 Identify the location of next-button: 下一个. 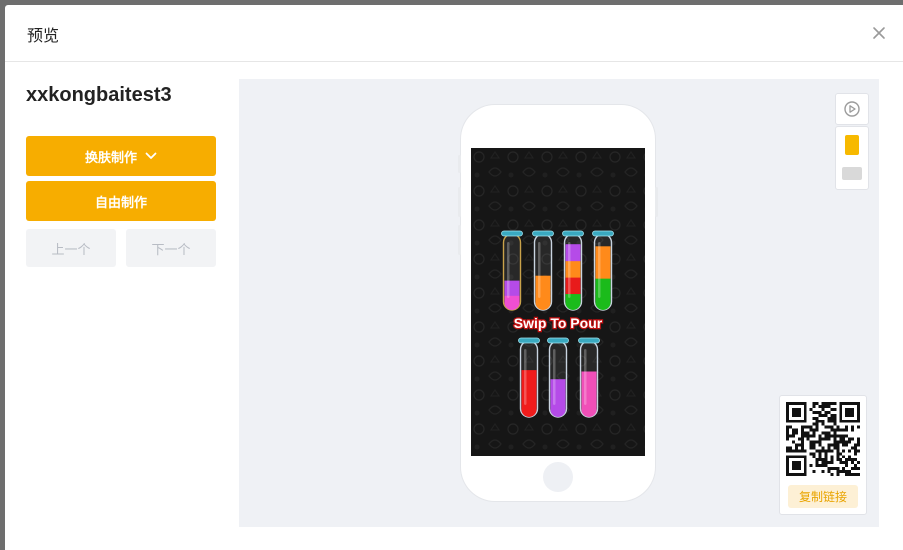
(171, 248).